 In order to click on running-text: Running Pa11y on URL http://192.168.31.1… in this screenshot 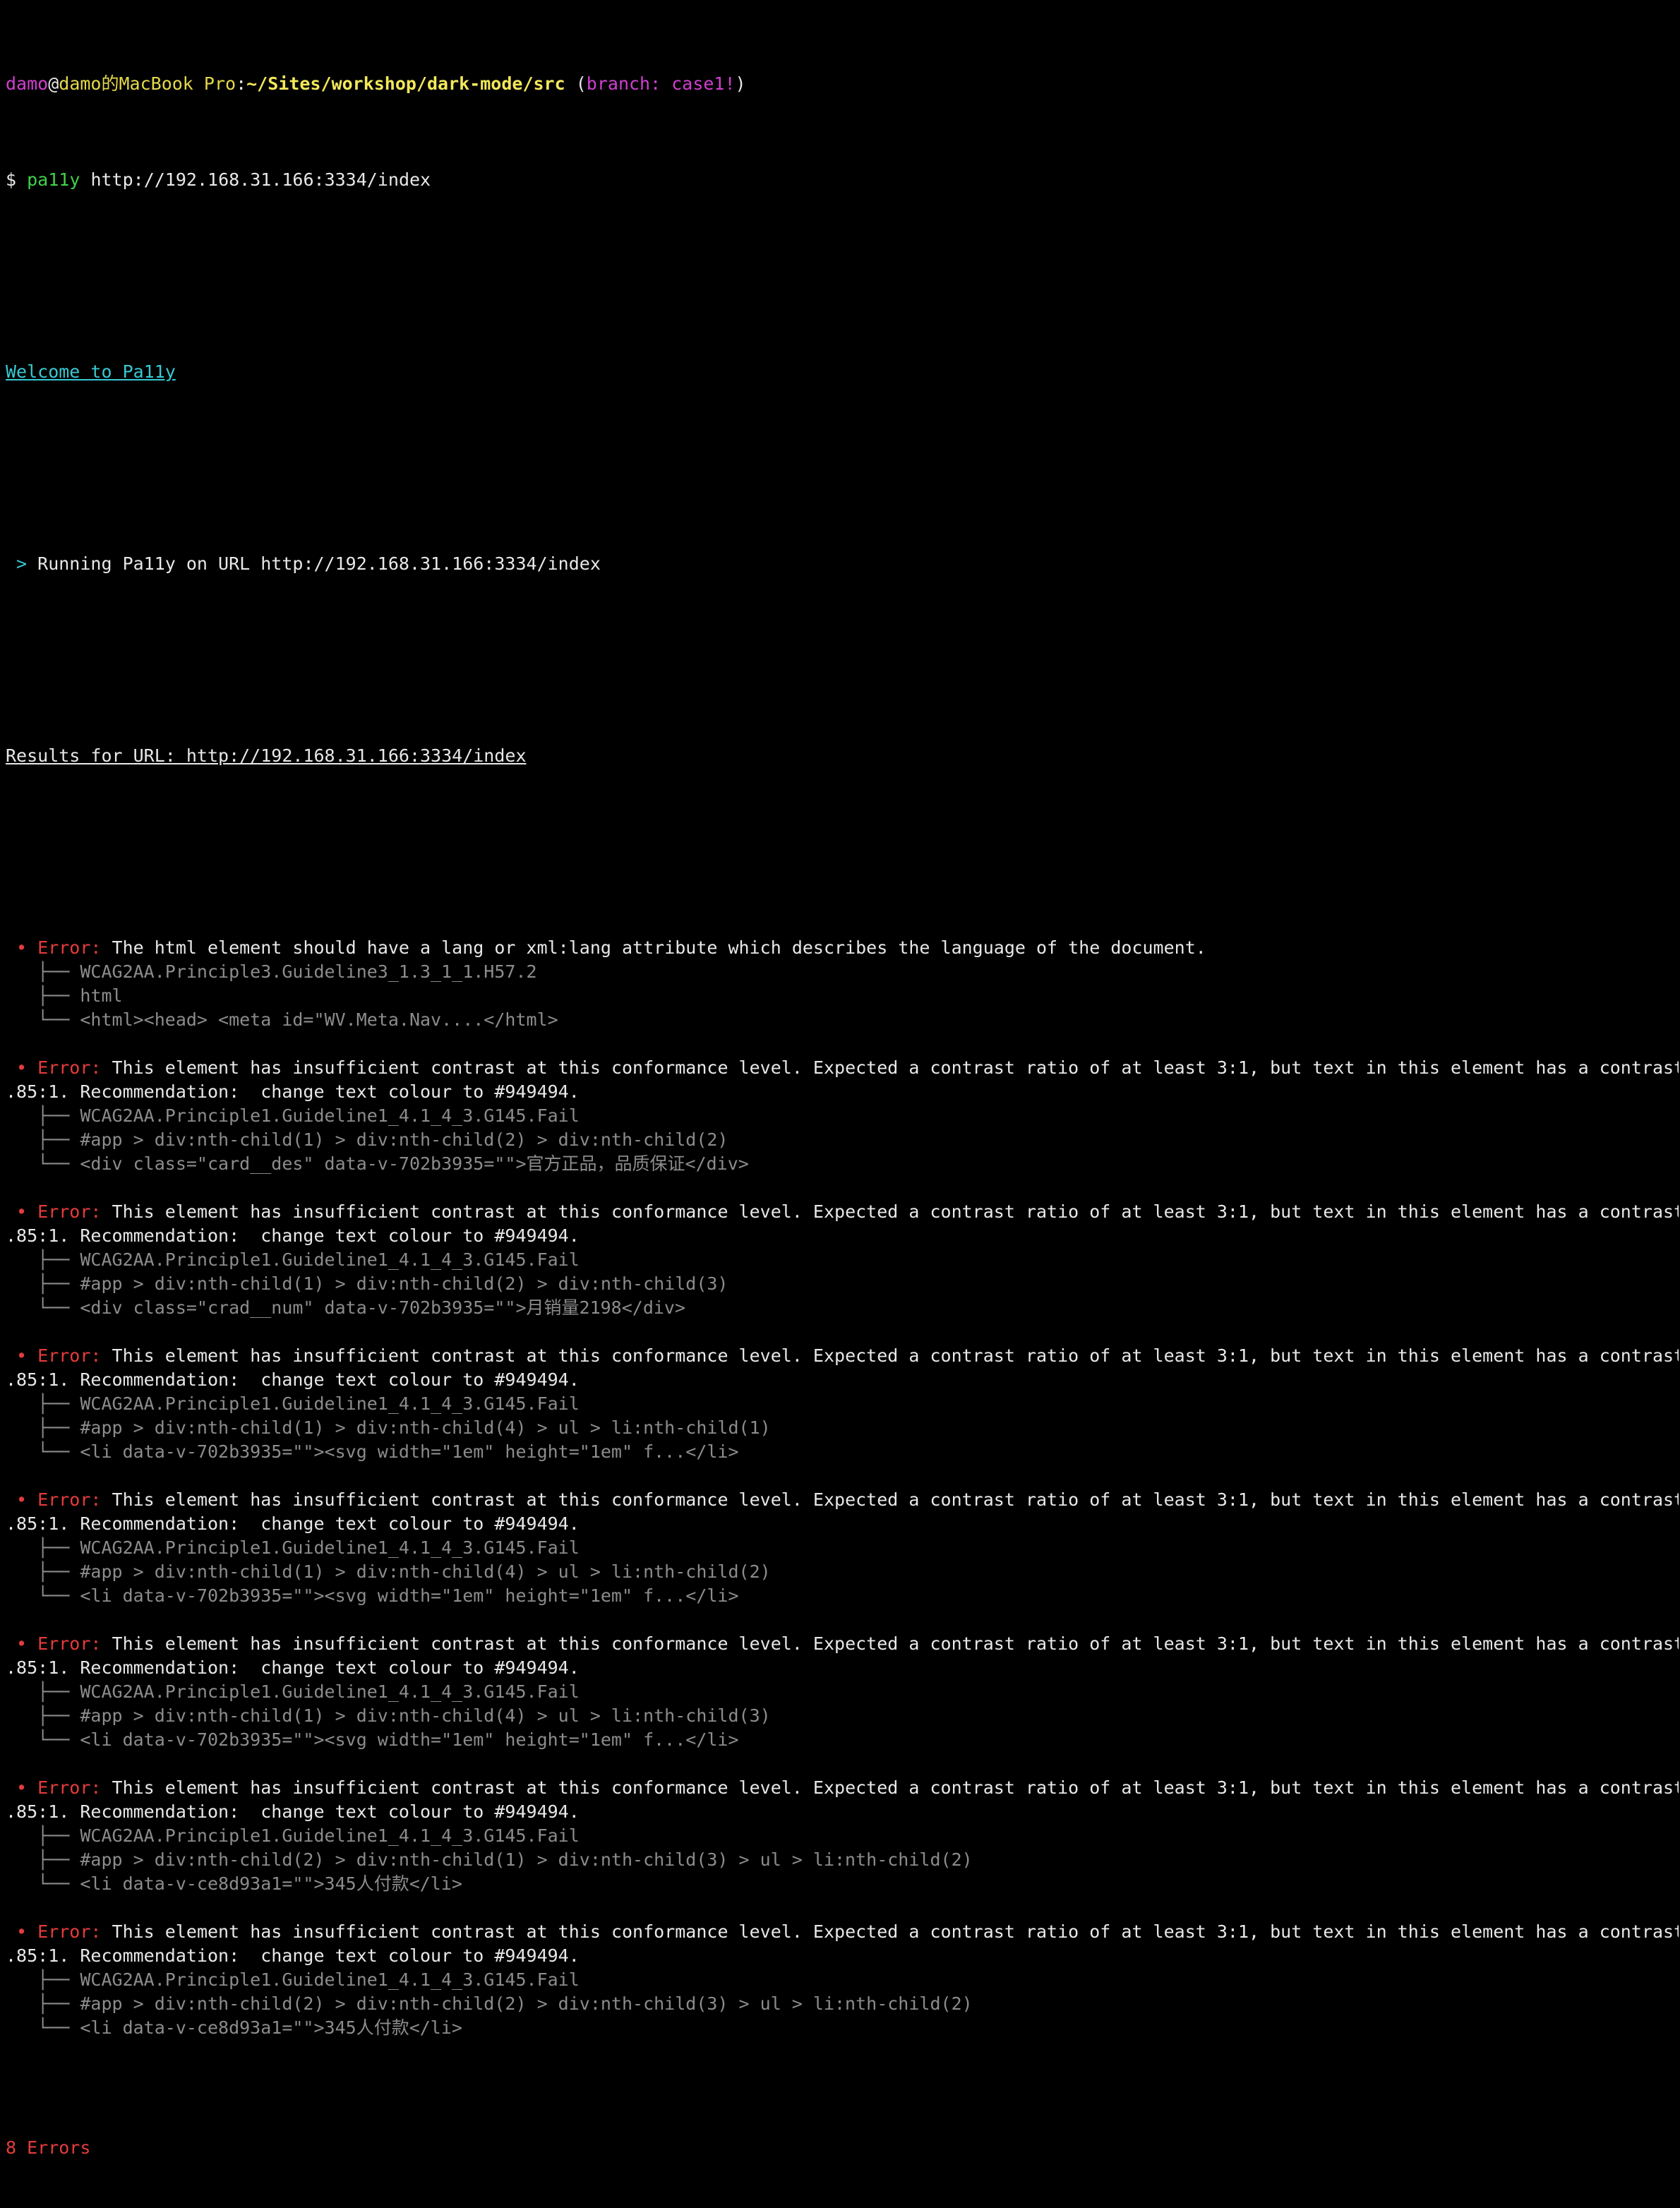, I will do `click(319, 564)`.